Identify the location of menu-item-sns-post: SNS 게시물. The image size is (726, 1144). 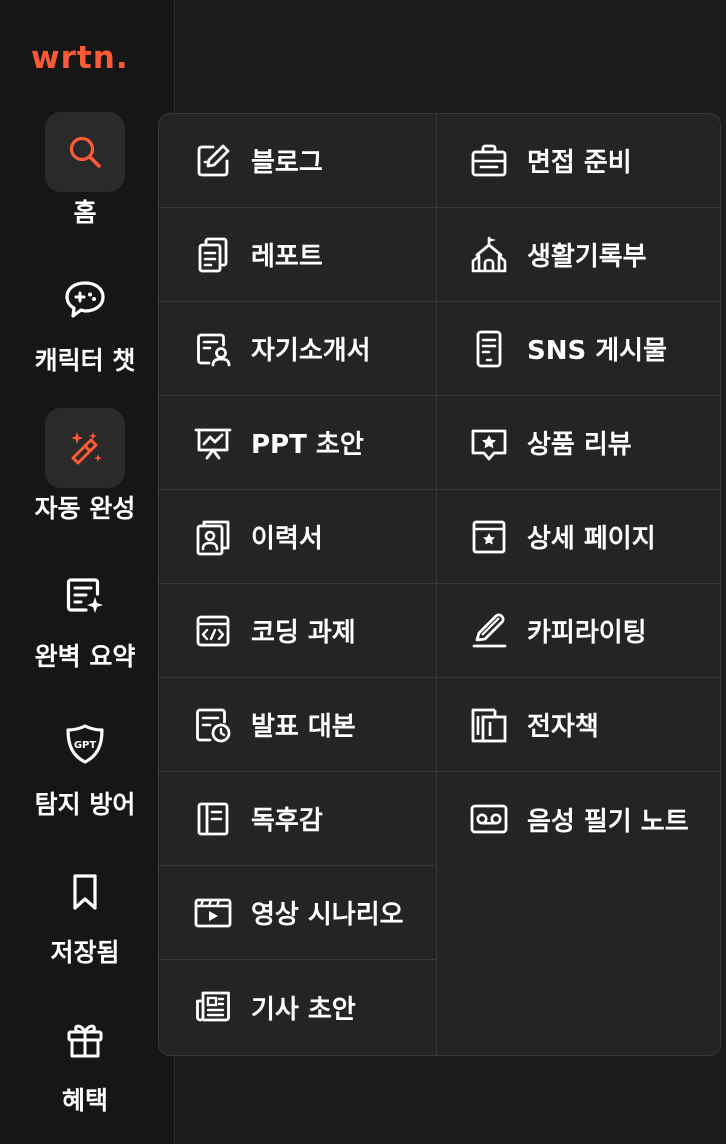
(578, 349).